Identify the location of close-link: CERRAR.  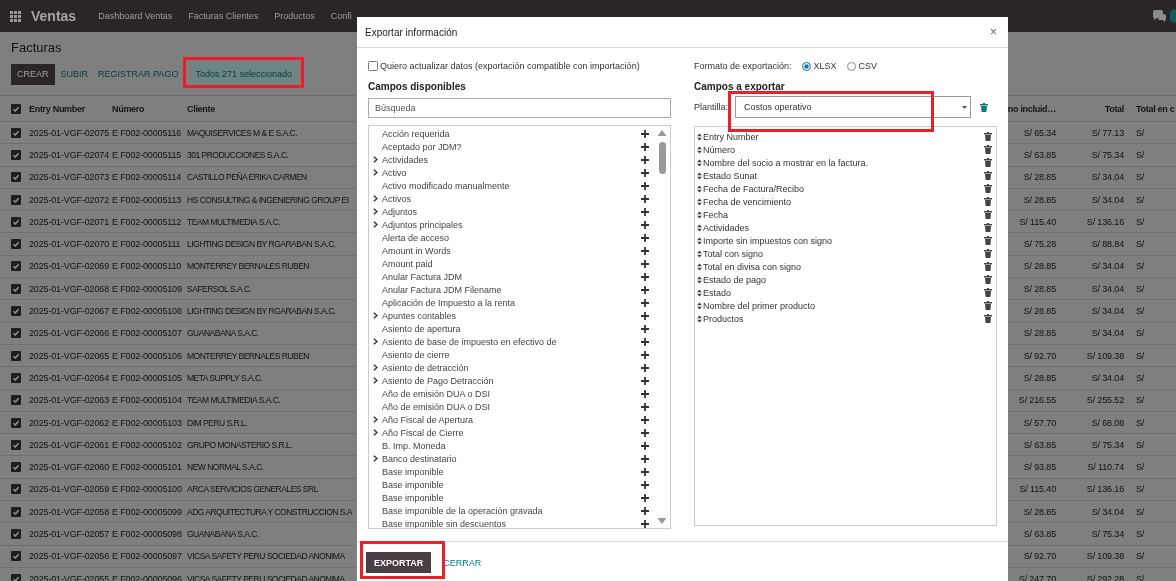
(462, 562).